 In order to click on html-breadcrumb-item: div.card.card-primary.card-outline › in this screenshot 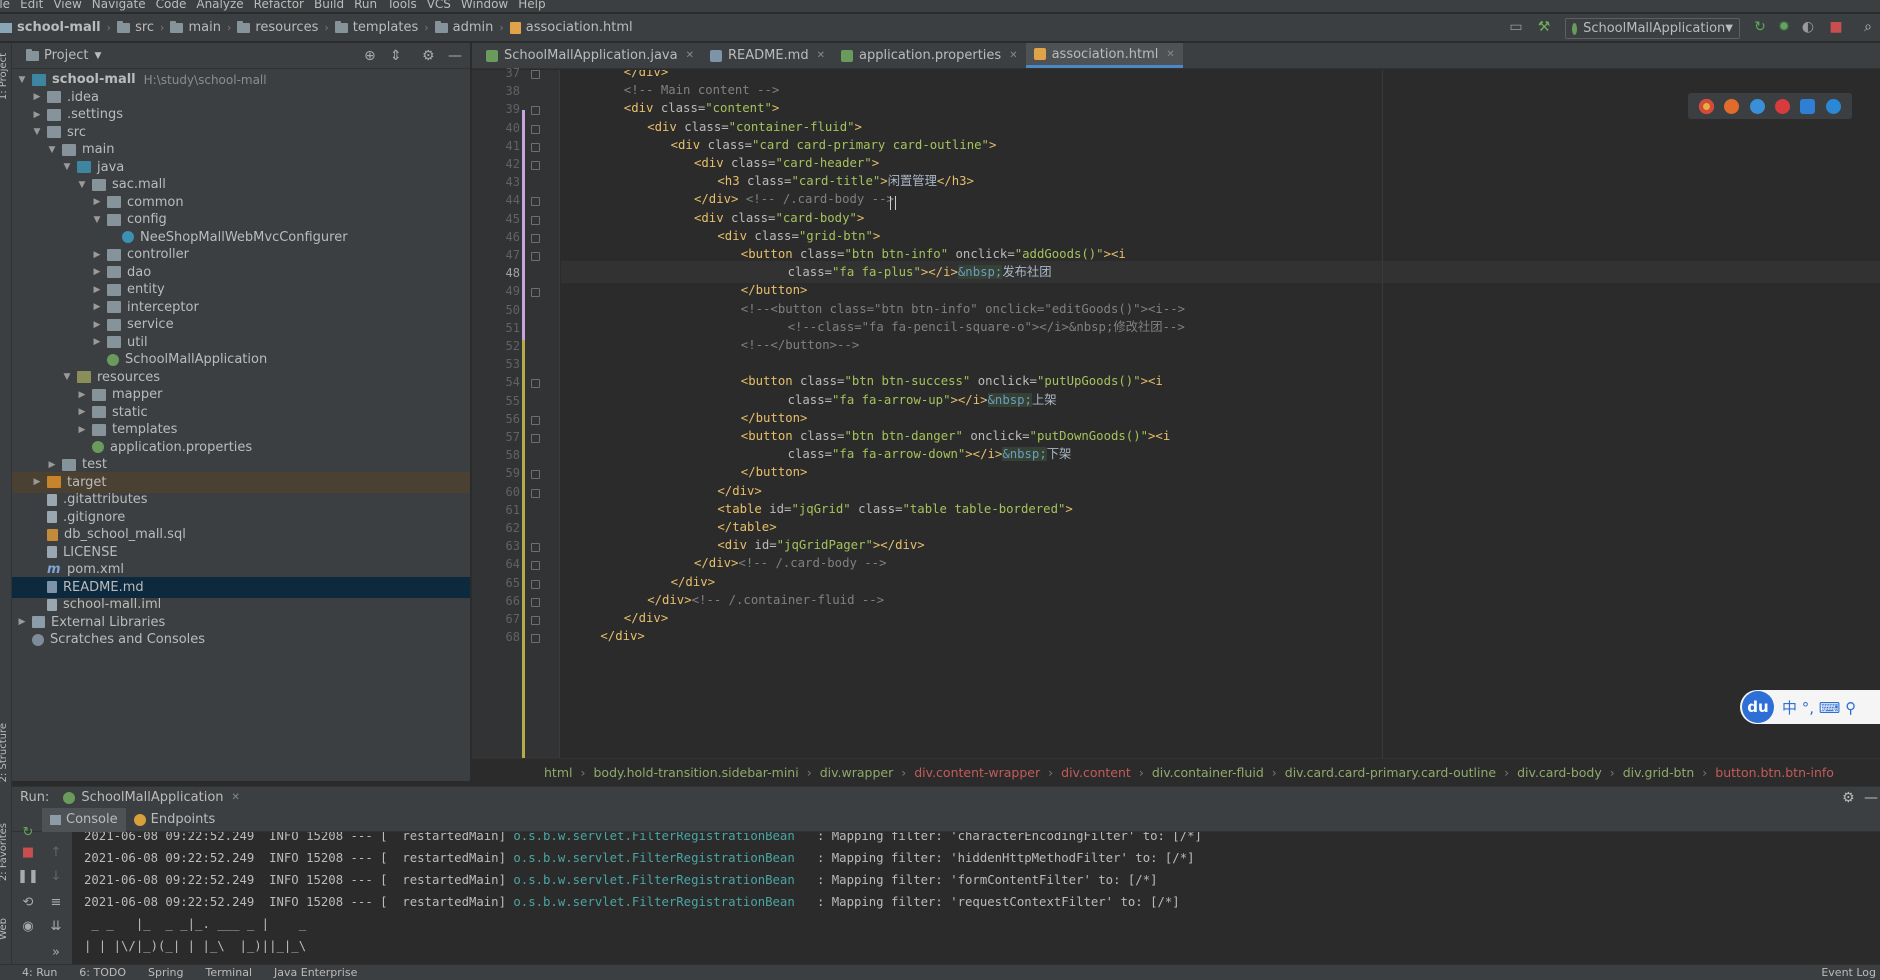, I will do `click(1397, 772)`.